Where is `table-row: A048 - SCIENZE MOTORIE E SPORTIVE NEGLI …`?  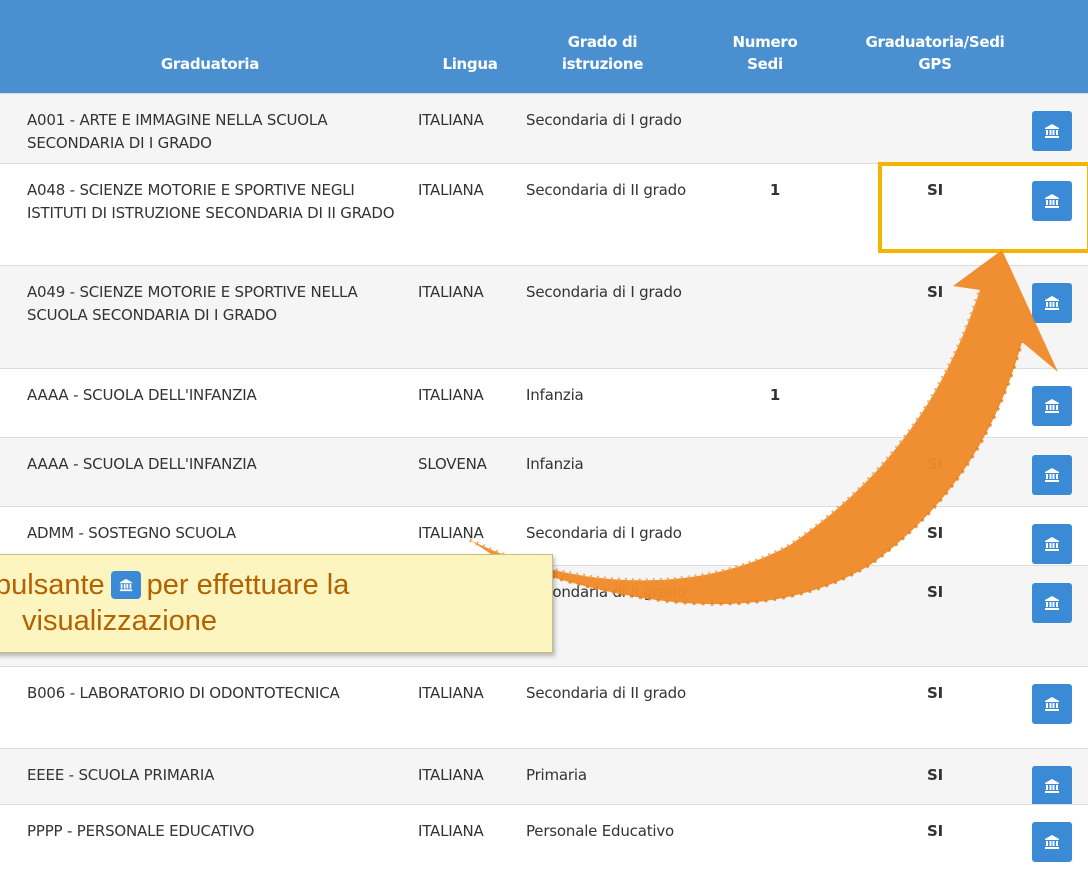 table-row: A048 - SCIENZE MOTORIE E SPORTIVE NEGLI … is located at coordinates (544, 214).